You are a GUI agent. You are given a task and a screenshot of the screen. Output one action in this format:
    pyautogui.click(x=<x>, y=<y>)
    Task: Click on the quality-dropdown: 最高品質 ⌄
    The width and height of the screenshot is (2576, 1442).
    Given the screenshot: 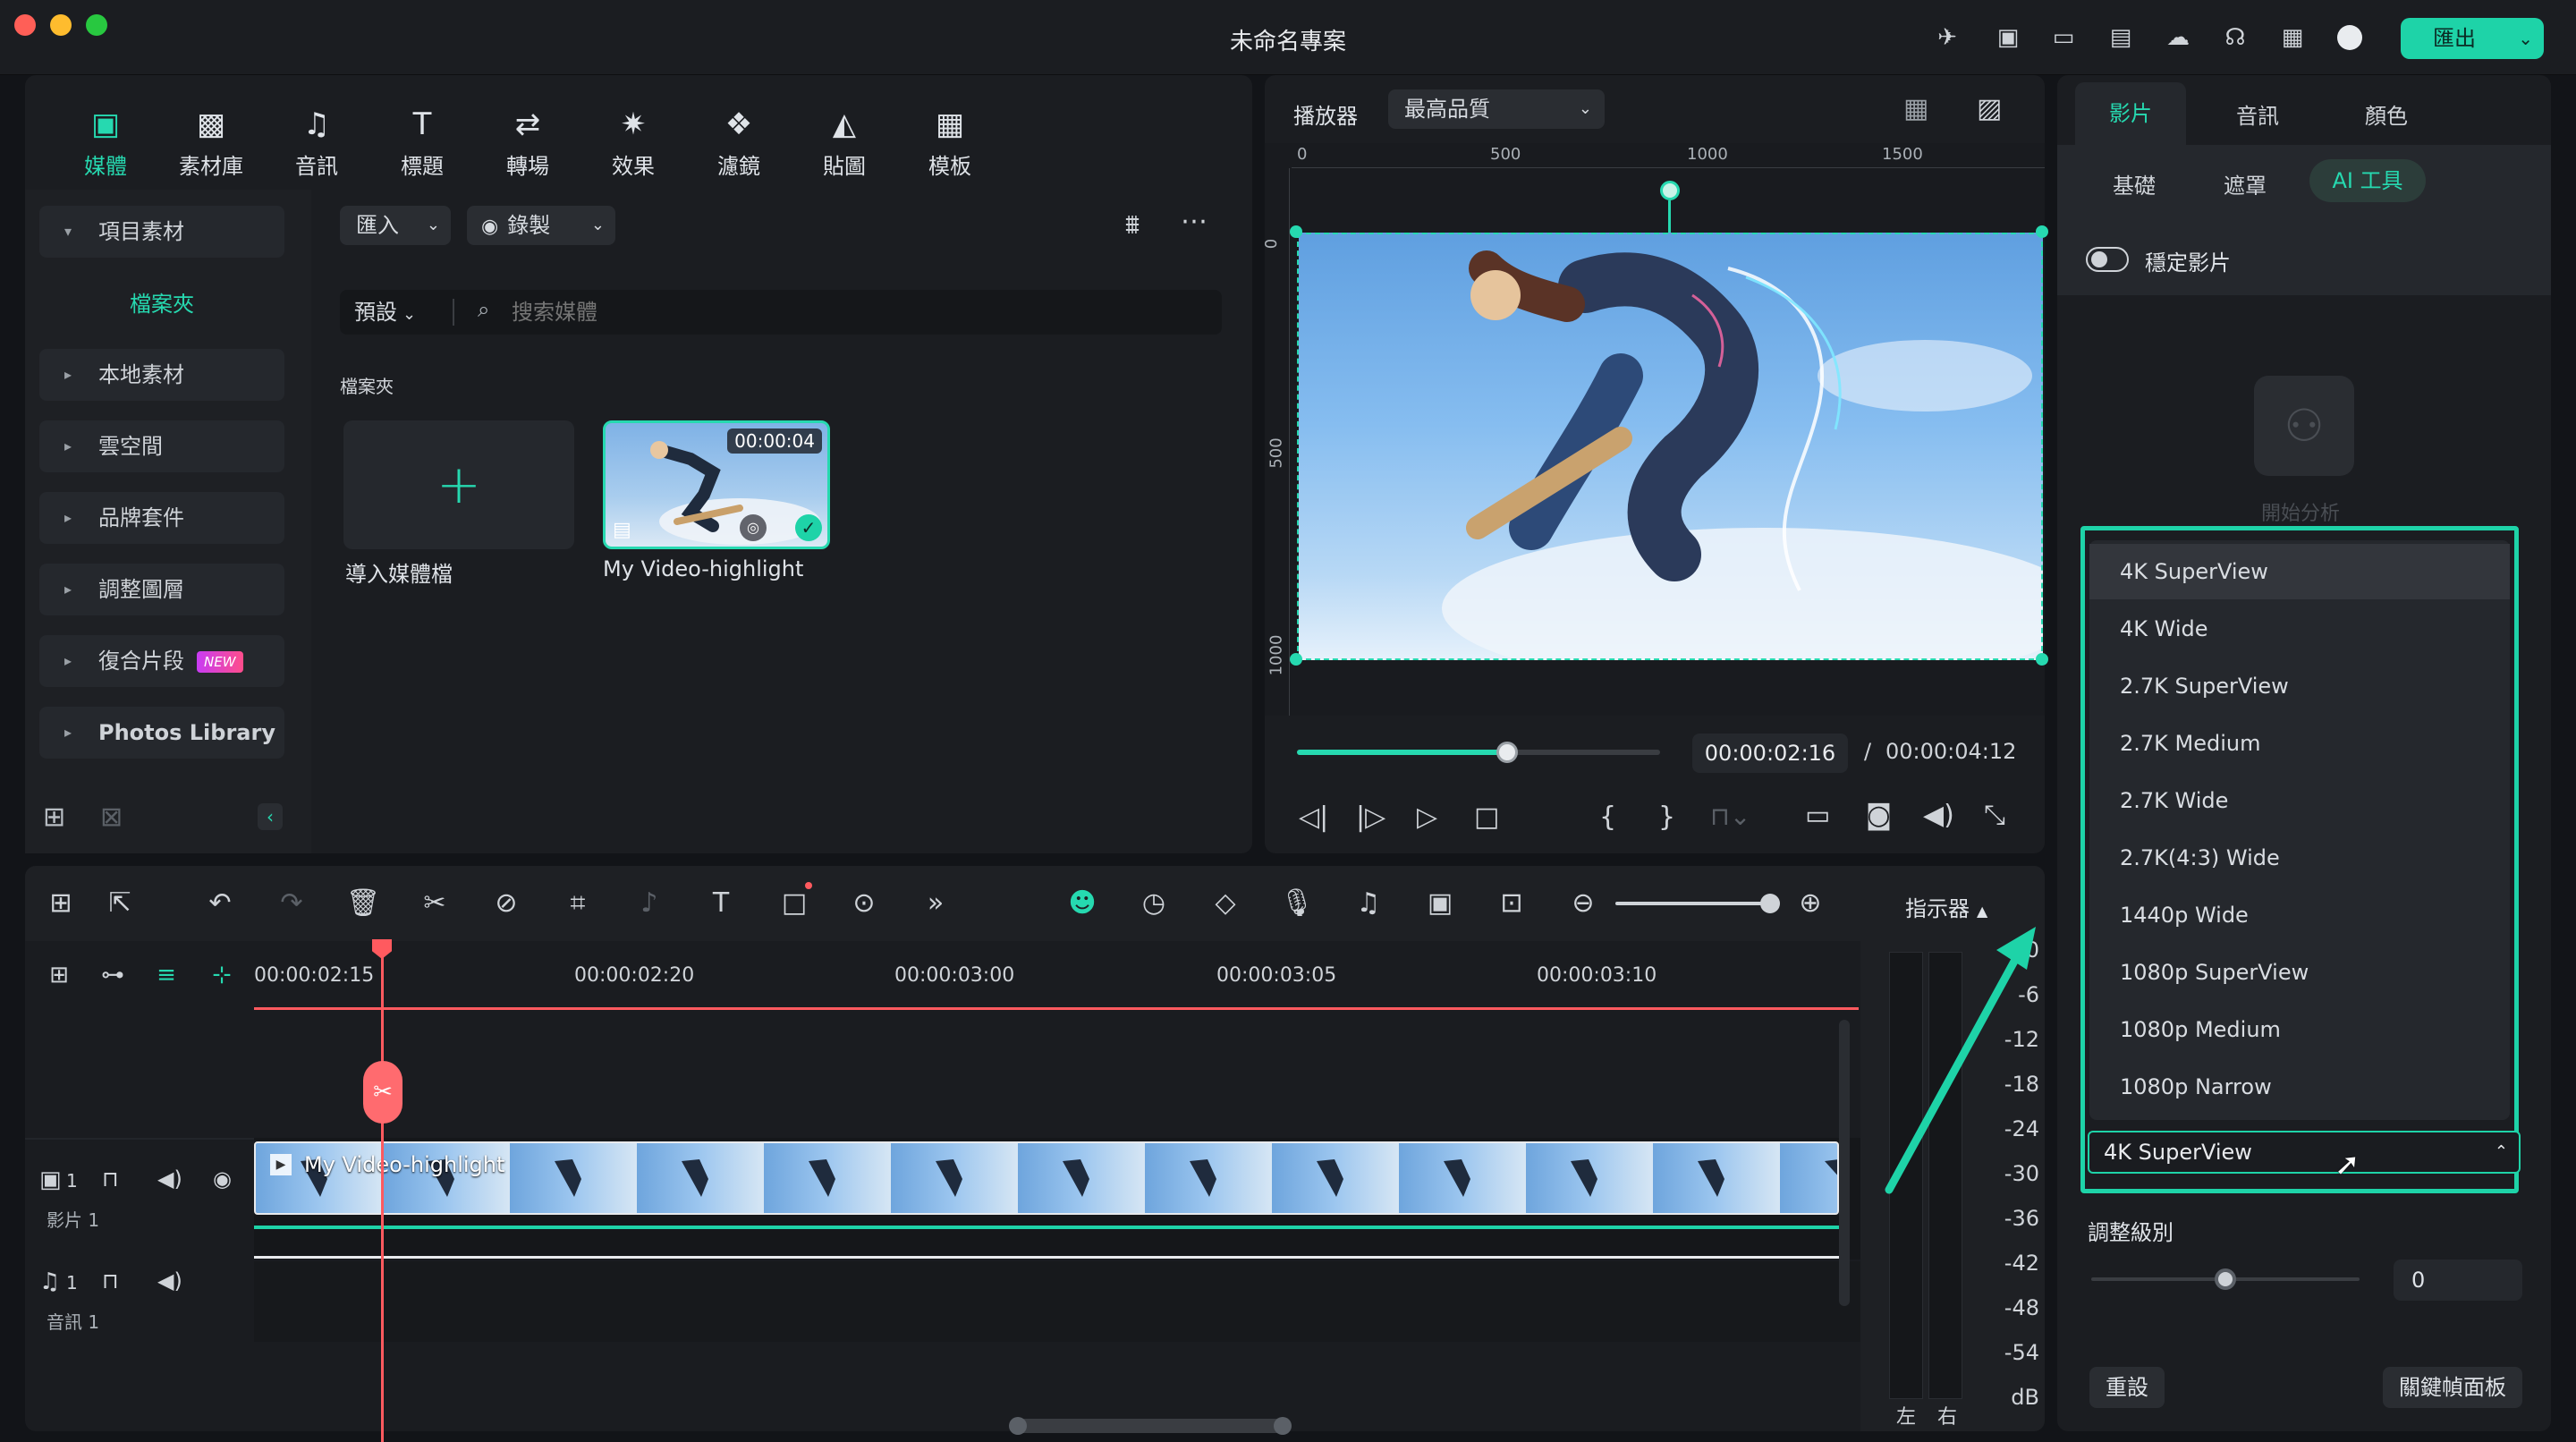 What is the action you would take?
    pyautogui.click(x=1496, y=109)
    